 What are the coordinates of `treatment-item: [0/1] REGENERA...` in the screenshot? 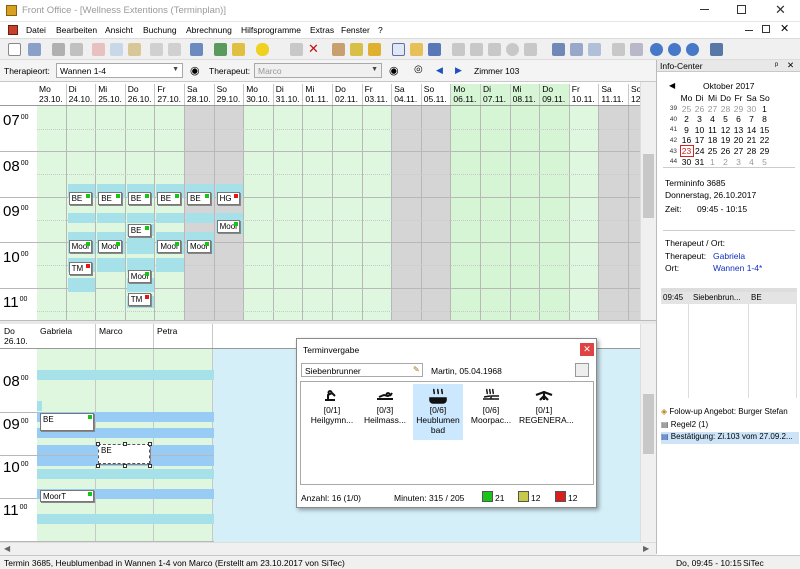 It's located at (546, 412).